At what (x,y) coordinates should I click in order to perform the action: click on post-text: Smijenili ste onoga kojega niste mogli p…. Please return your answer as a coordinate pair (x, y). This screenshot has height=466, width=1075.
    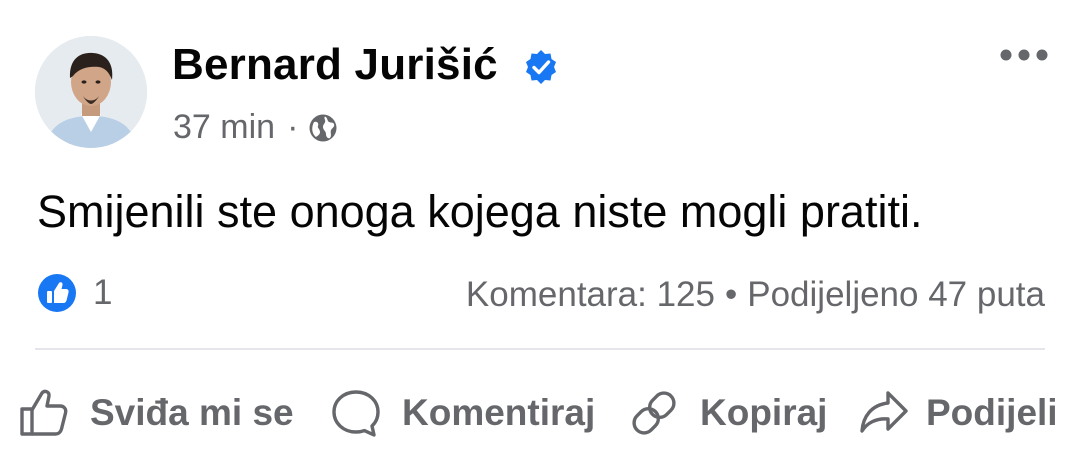
    Looking at the image, I should click on (480, 211).